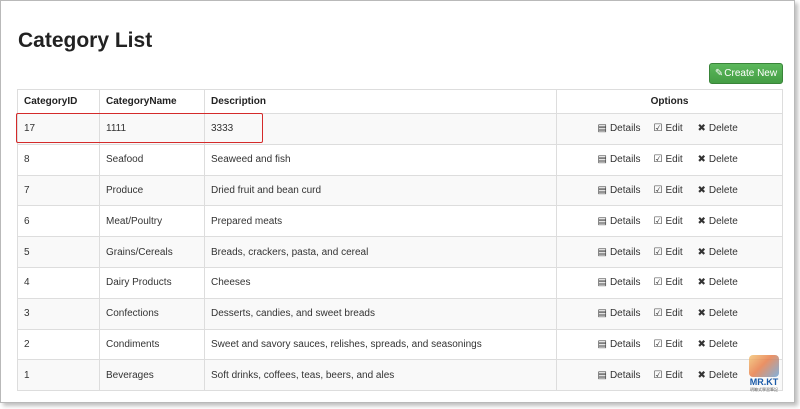 This screenshot has height=409, width=800. What do you see at coordinates (152, 282) in the screenshot?
I see `category-name-cell: Dairy Products` at bounding box center [152, 282].